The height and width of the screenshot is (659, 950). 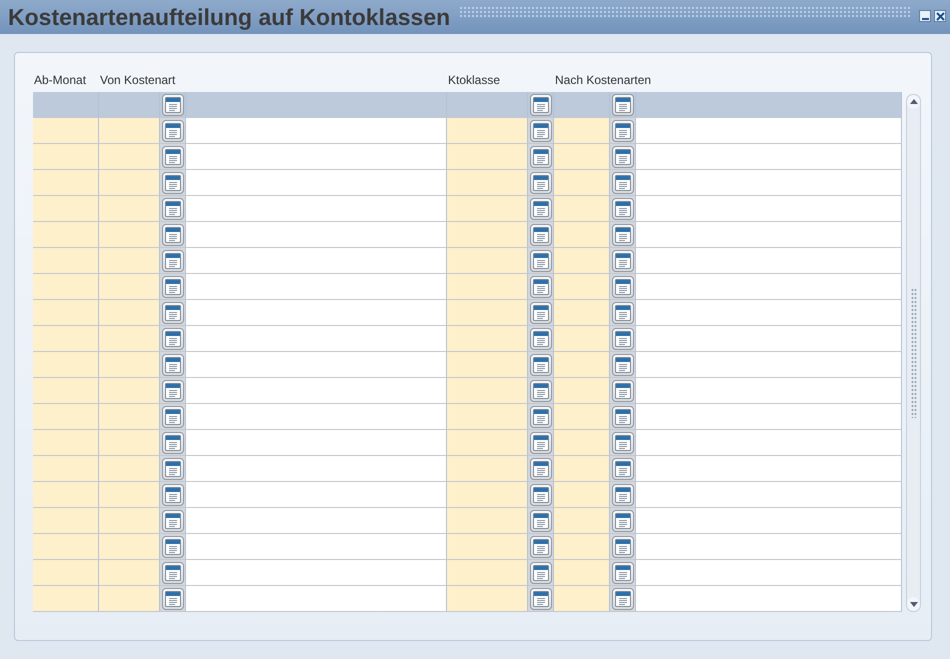 I want to click on close-button, so click(x=940, y=16).